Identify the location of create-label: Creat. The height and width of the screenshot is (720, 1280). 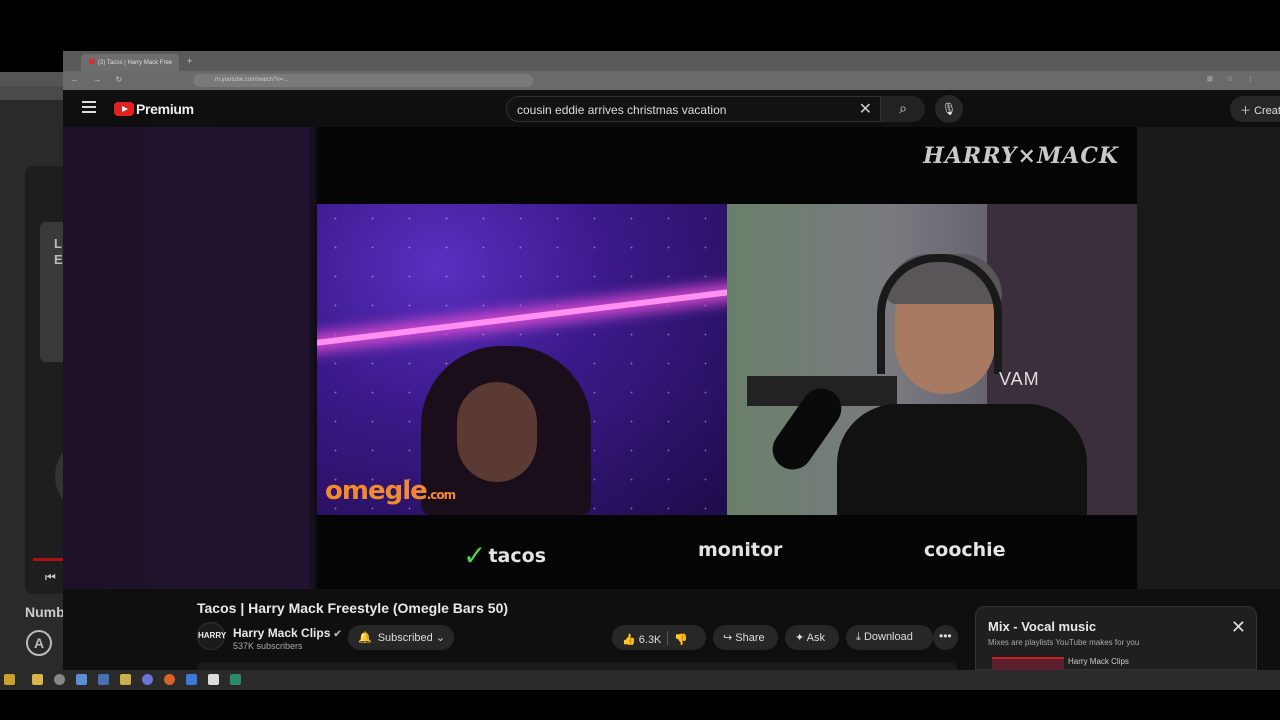
(1267, 111).